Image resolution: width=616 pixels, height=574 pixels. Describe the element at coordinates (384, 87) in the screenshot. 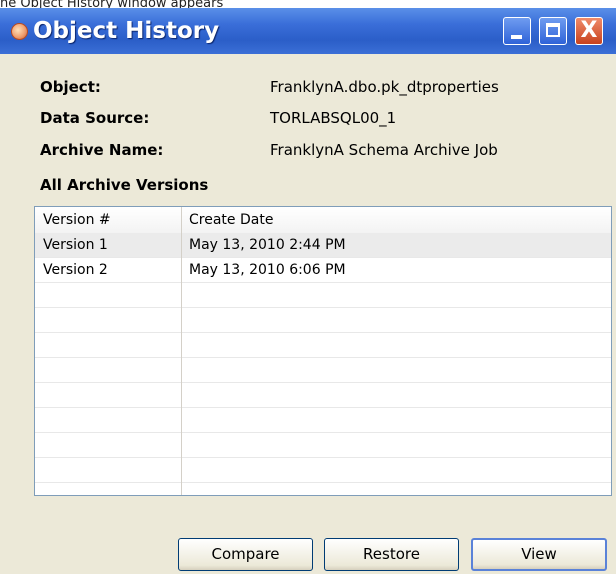

I see `object-value: FranklynA.dbo.pk_dtproperties` at that location.